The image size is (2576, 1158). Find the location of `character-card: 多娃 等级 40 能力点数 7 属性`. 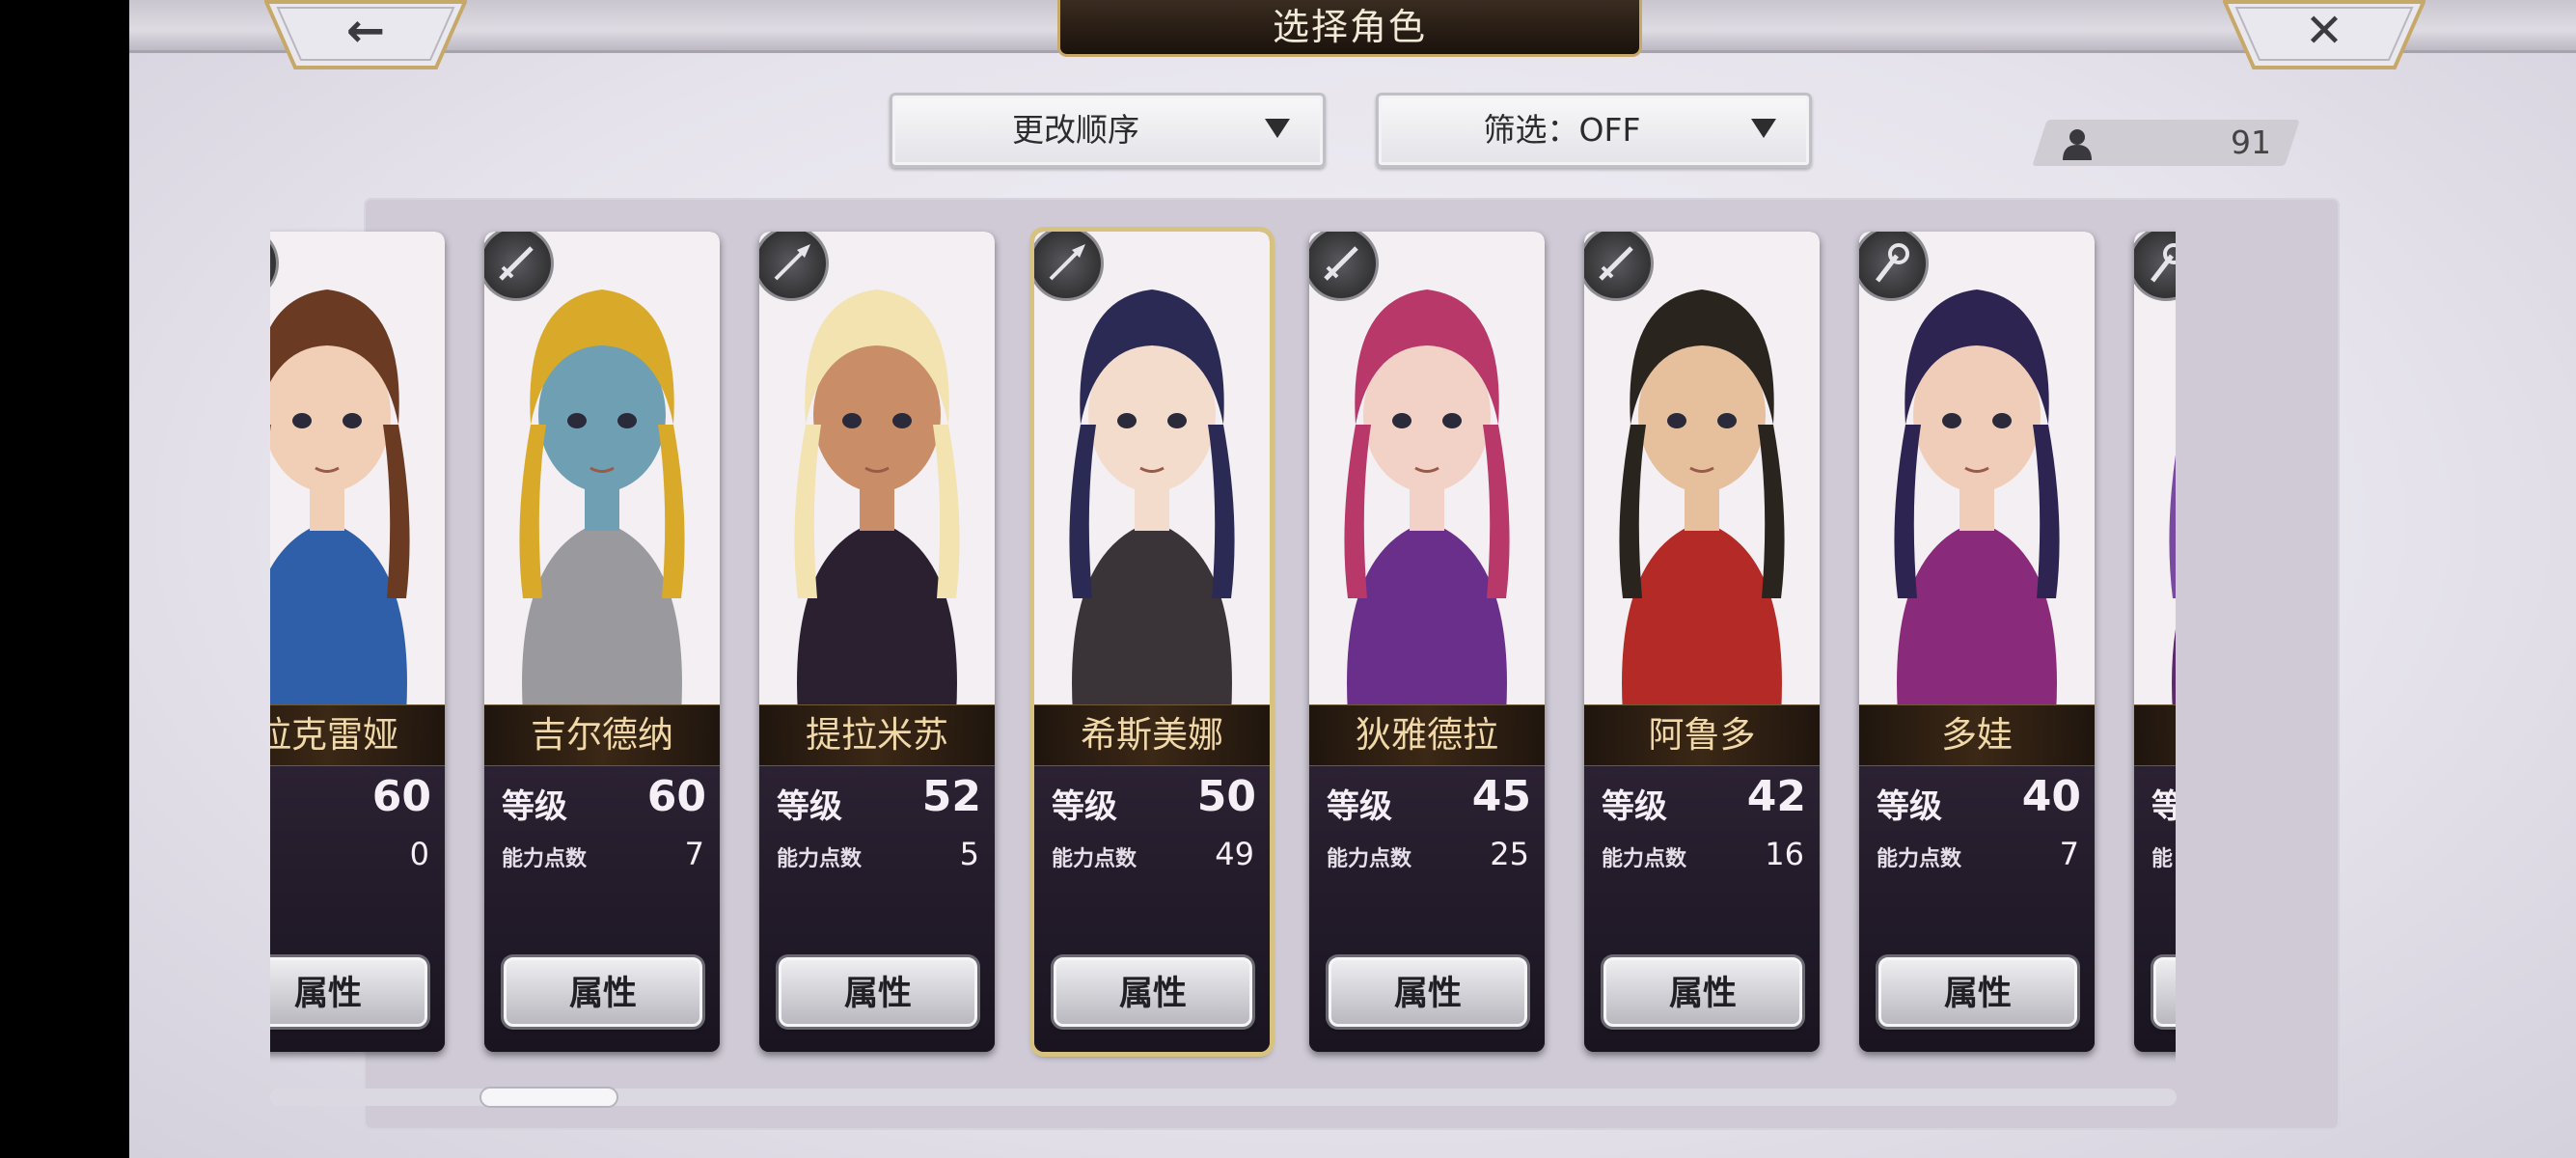

character-card: 多娃 等级 40 能力点数 7 属性 is located at coordinates (1977, 642).